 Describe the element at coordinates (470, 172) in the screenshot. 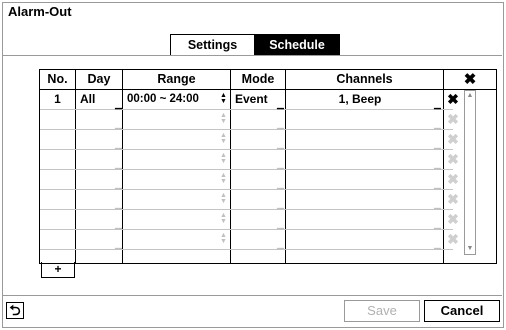

I see `table-scrollbar: ▲ ▼` at that location.